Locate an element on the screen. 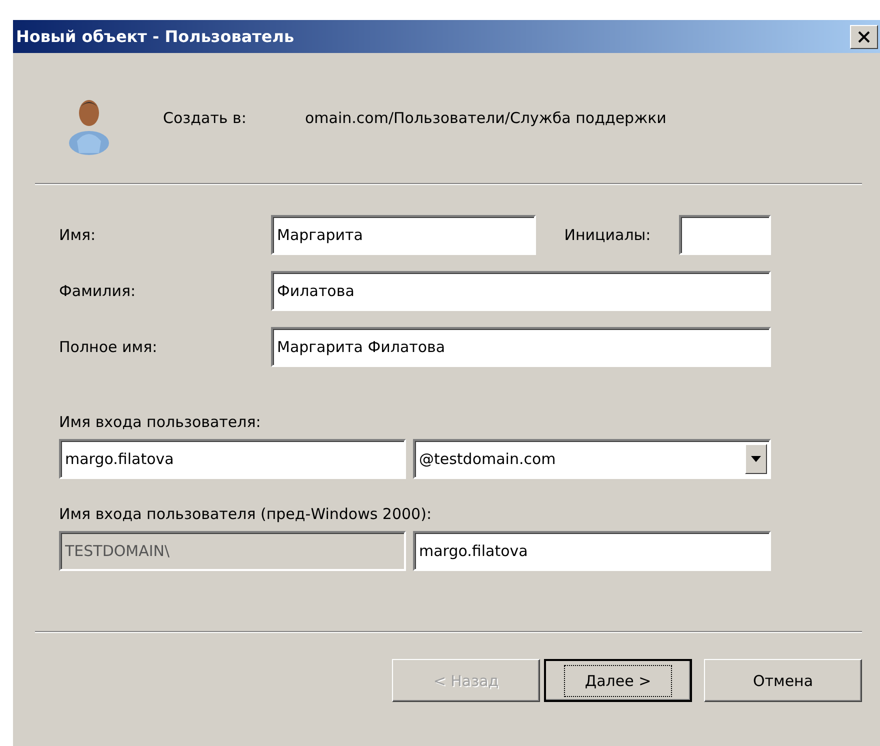 This screenshot has height=746, width=880. full-name-label: Полное имя: is located at coordinates (108, 347).